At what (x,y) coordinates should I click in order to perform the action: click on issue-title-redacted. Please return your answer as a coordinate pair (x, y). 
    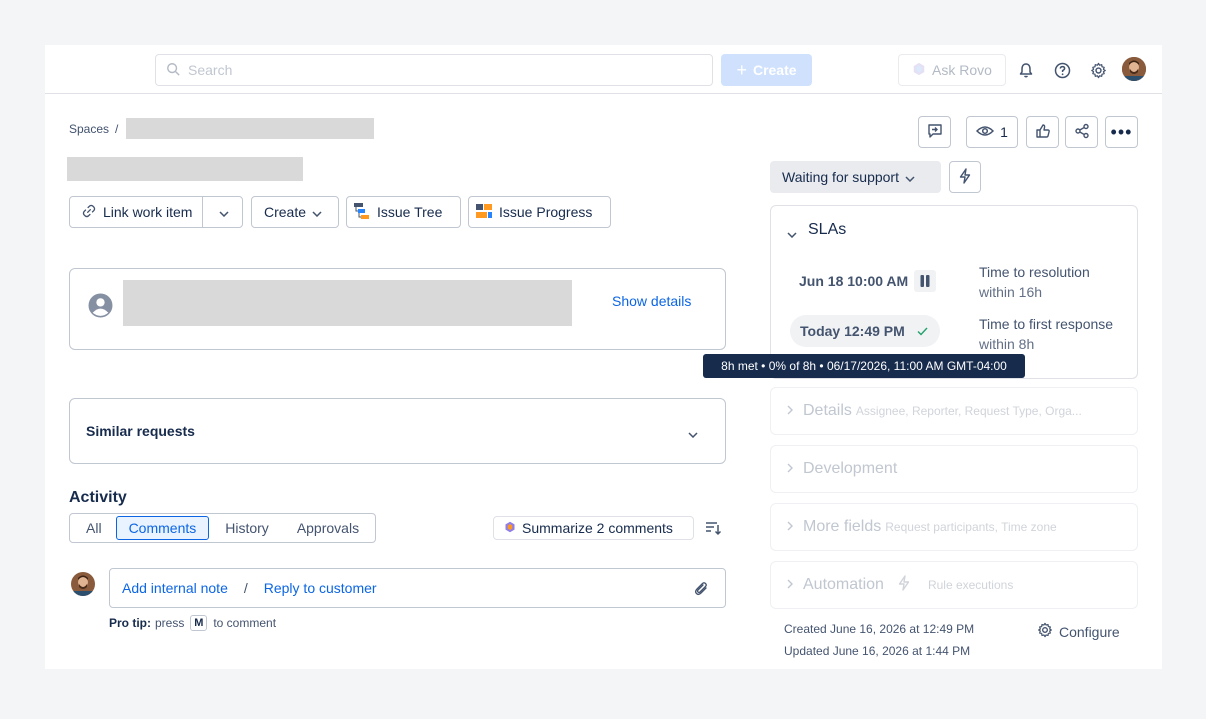
    Looking at the image, I should click on (185, 169).